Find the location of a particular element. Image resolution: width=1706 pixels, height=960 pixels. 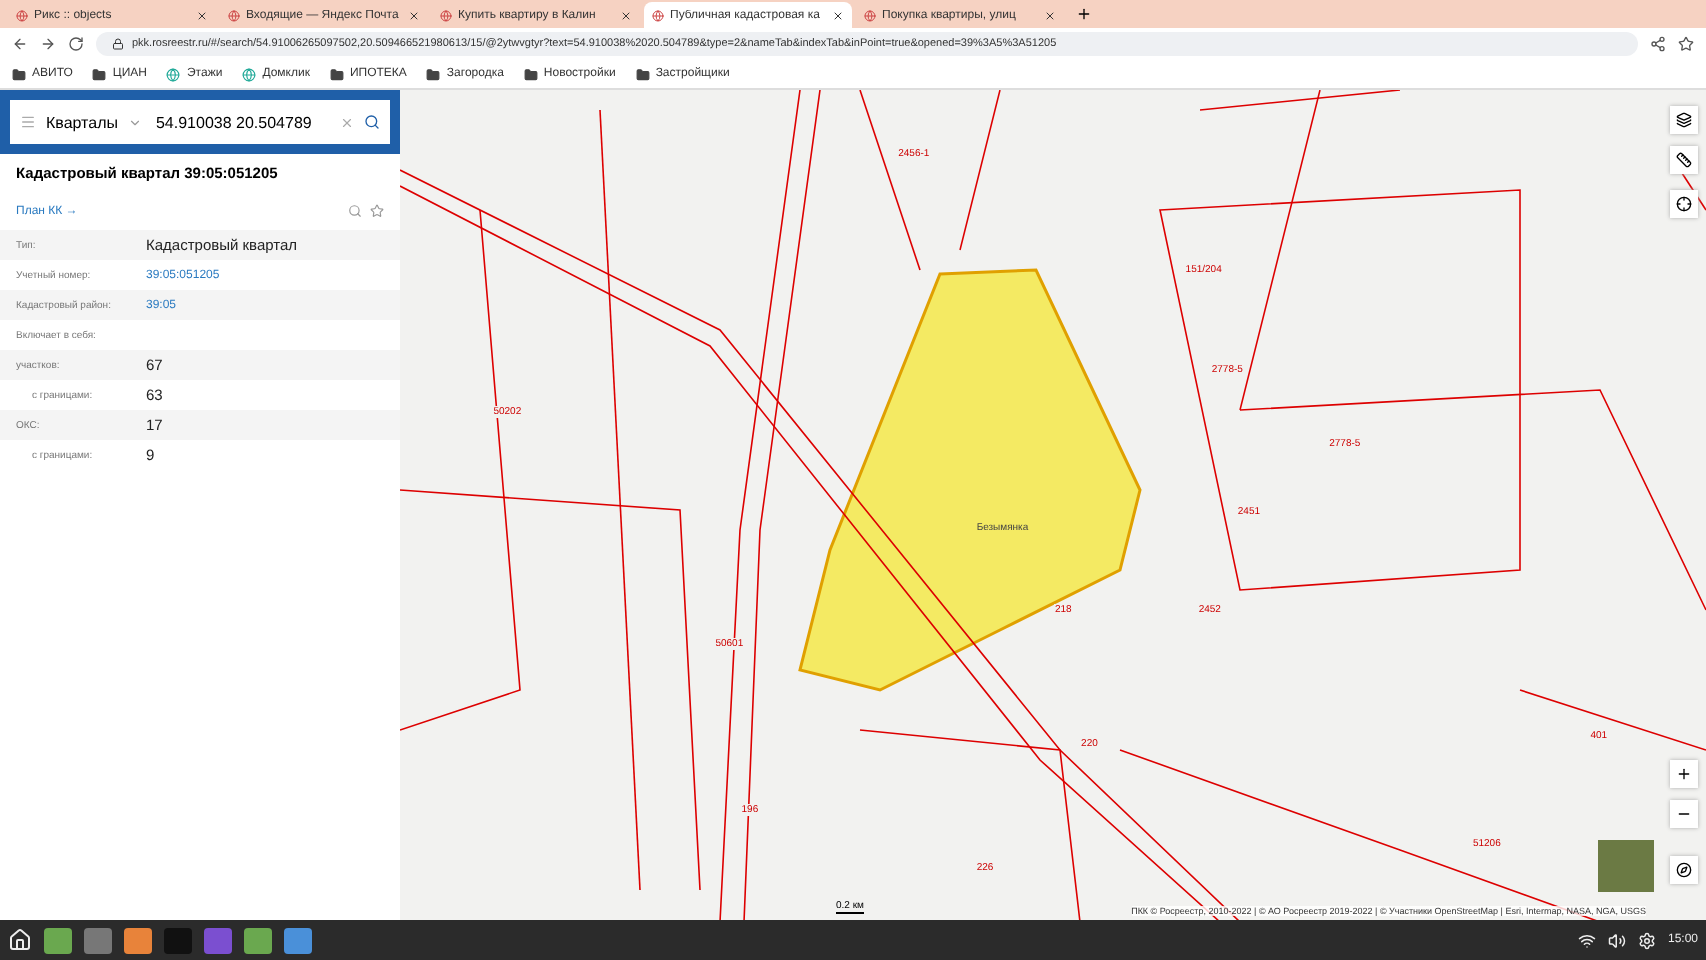

volume-icon is located at coordinates (1616, 940).